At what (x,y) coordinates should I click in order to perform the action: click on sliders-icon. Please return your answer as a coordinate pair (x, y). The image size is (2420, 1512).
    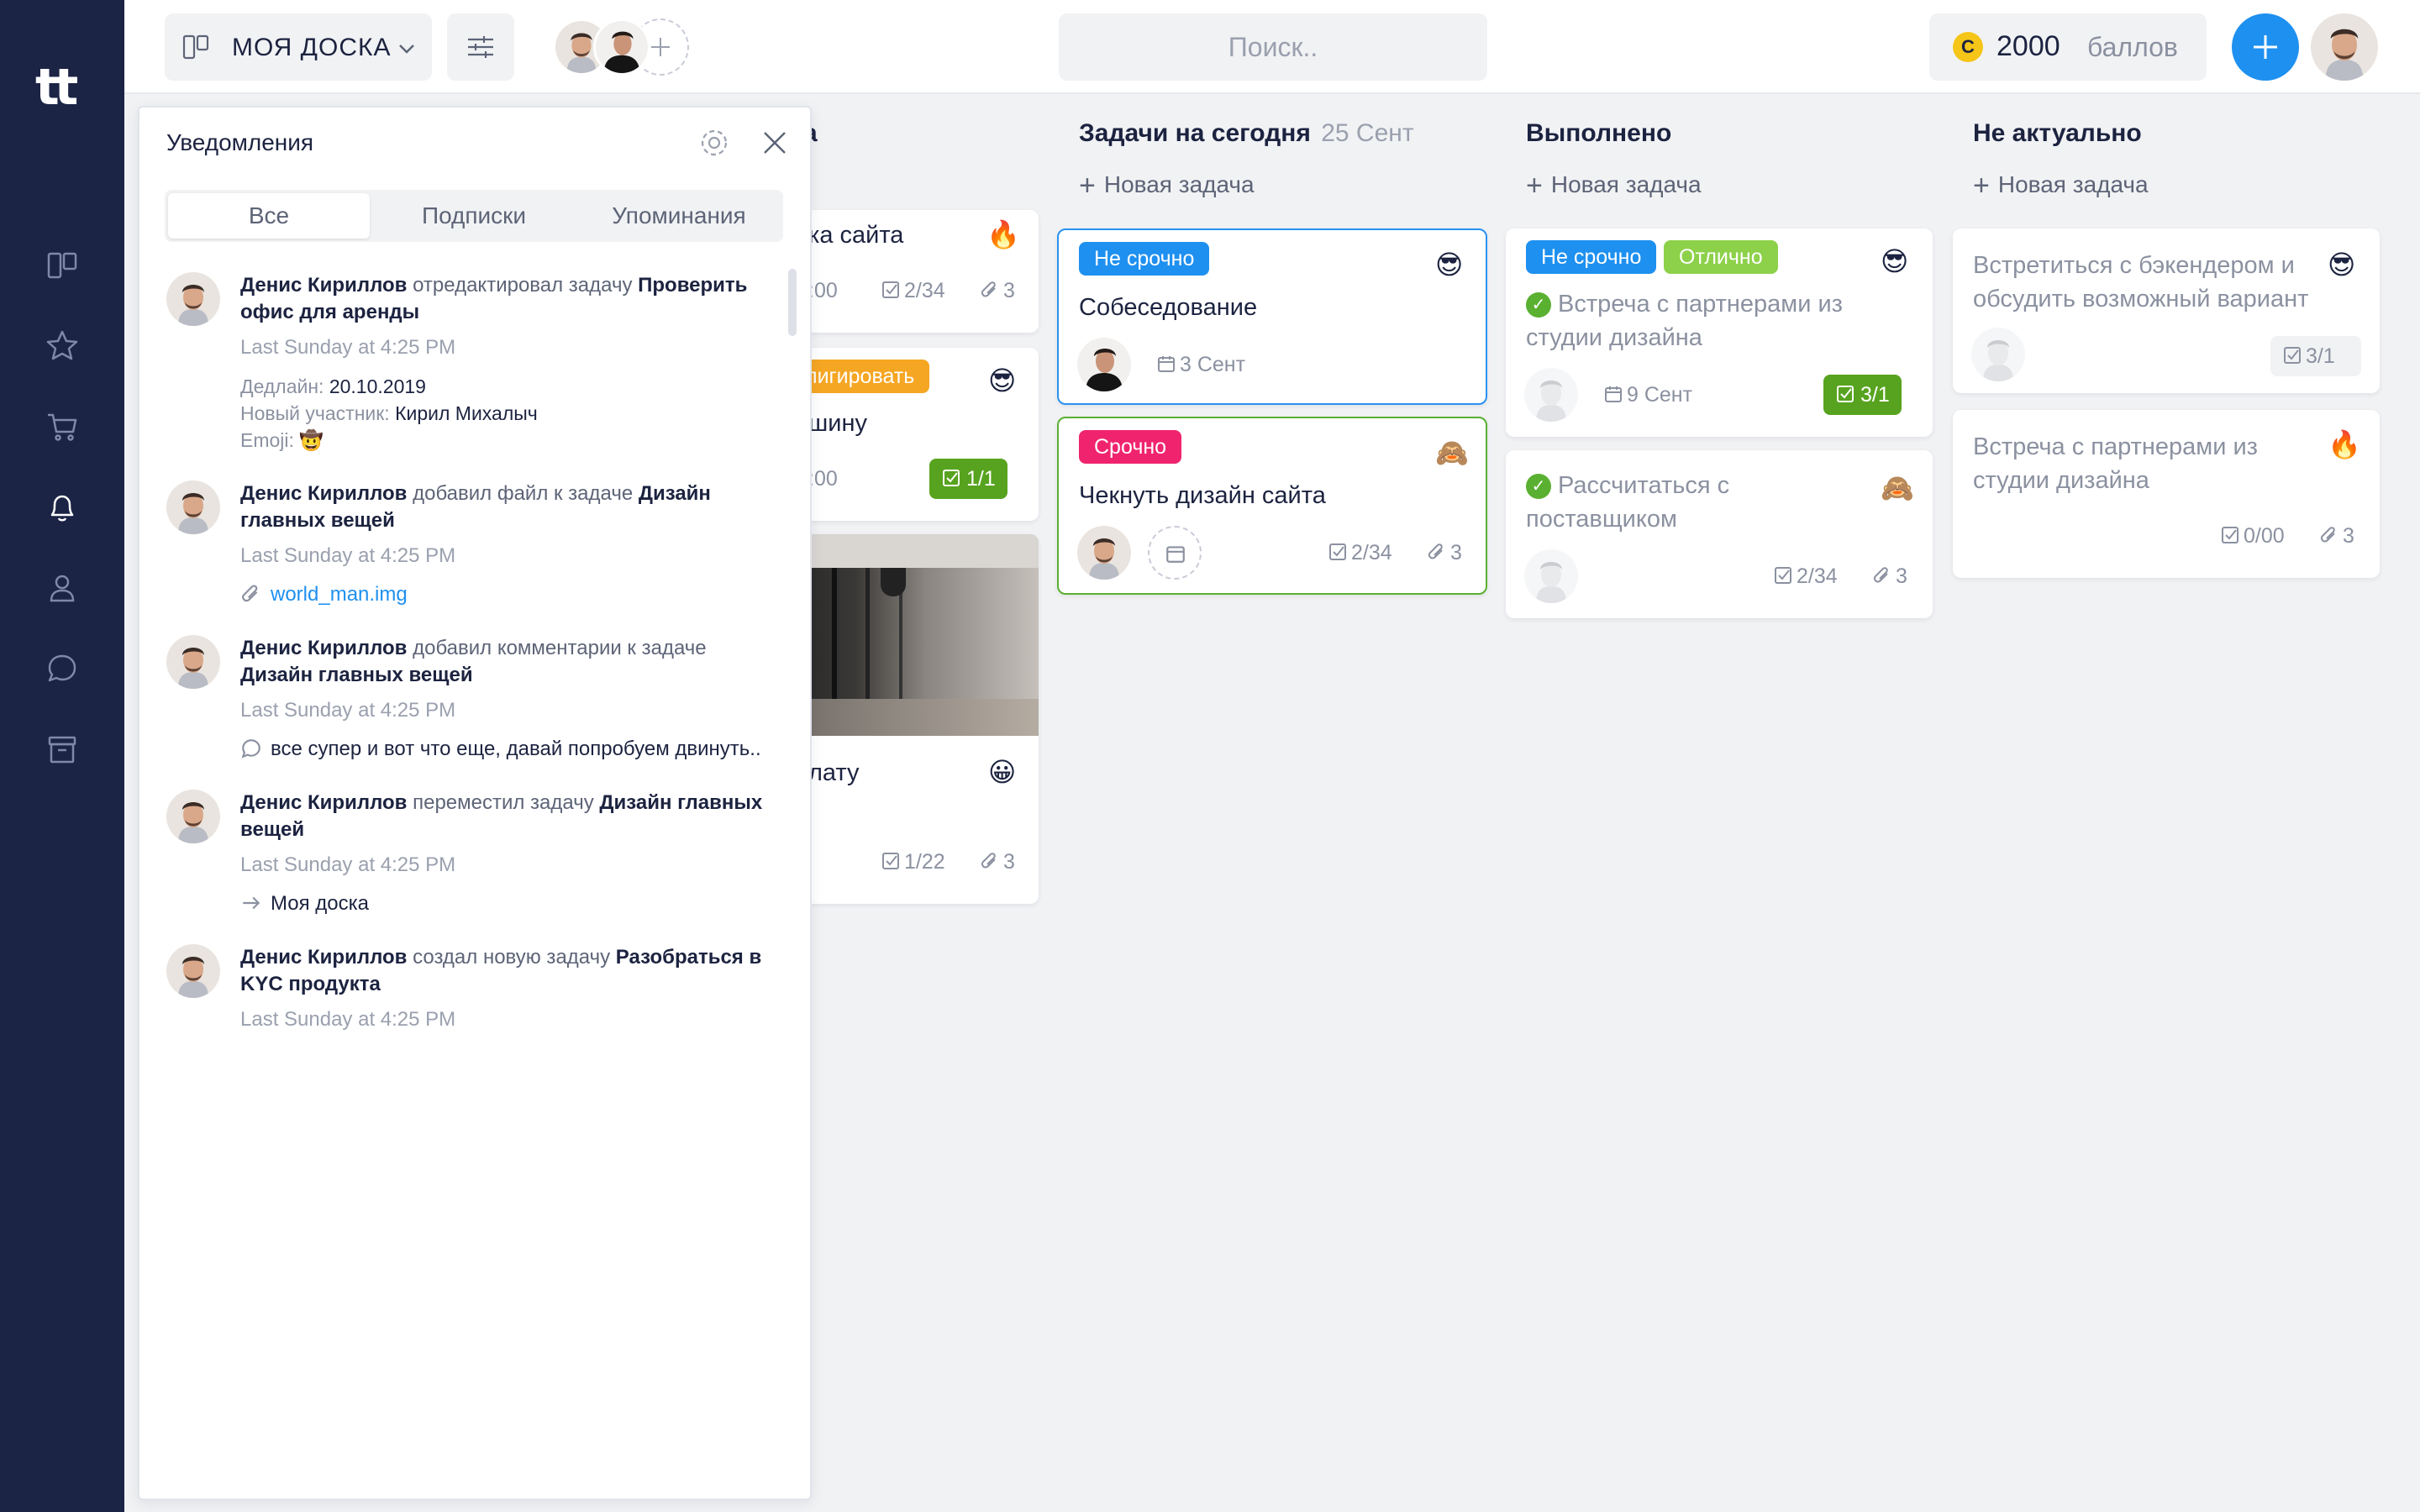
    Looking at the image, I should click on (481, 47).